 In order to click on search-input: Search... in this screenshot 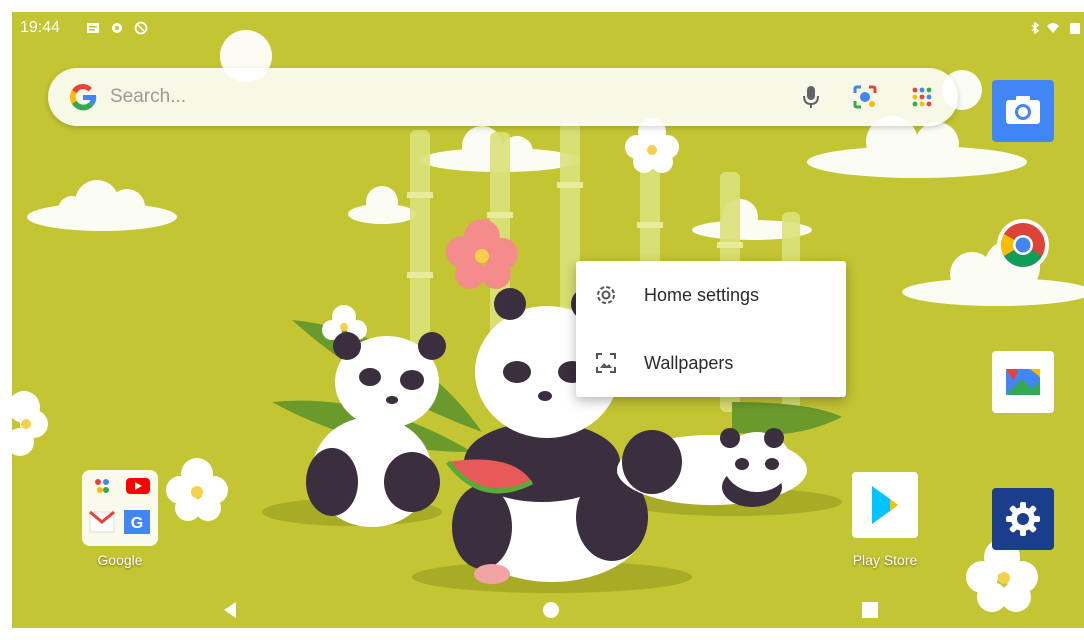, I will do `click(148, 97)`.